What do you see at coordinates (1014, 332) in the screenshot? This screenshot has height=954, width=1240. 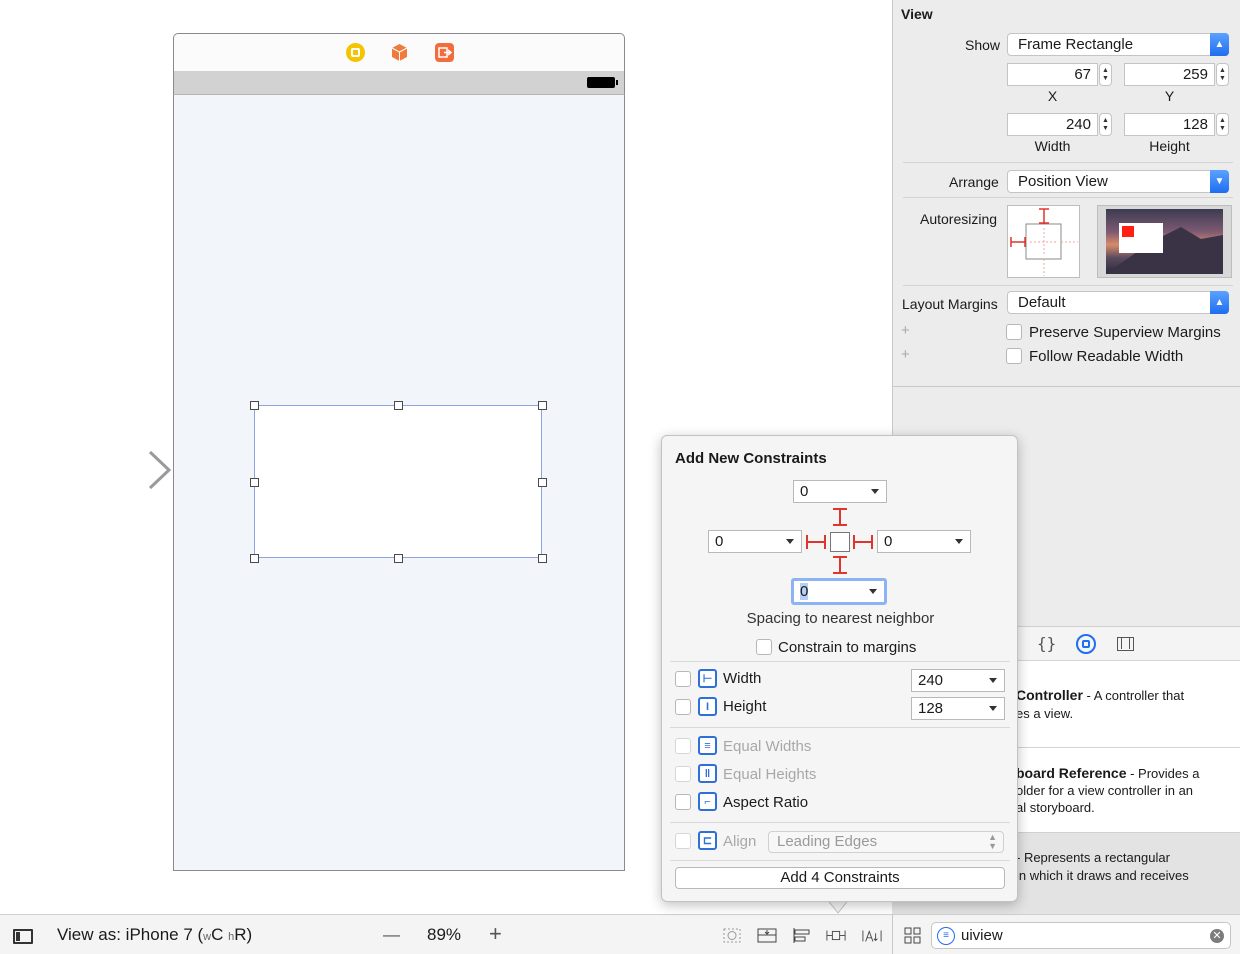 I see `preserve-superview-margins-checkbox` at bounding box center [1014, 332].